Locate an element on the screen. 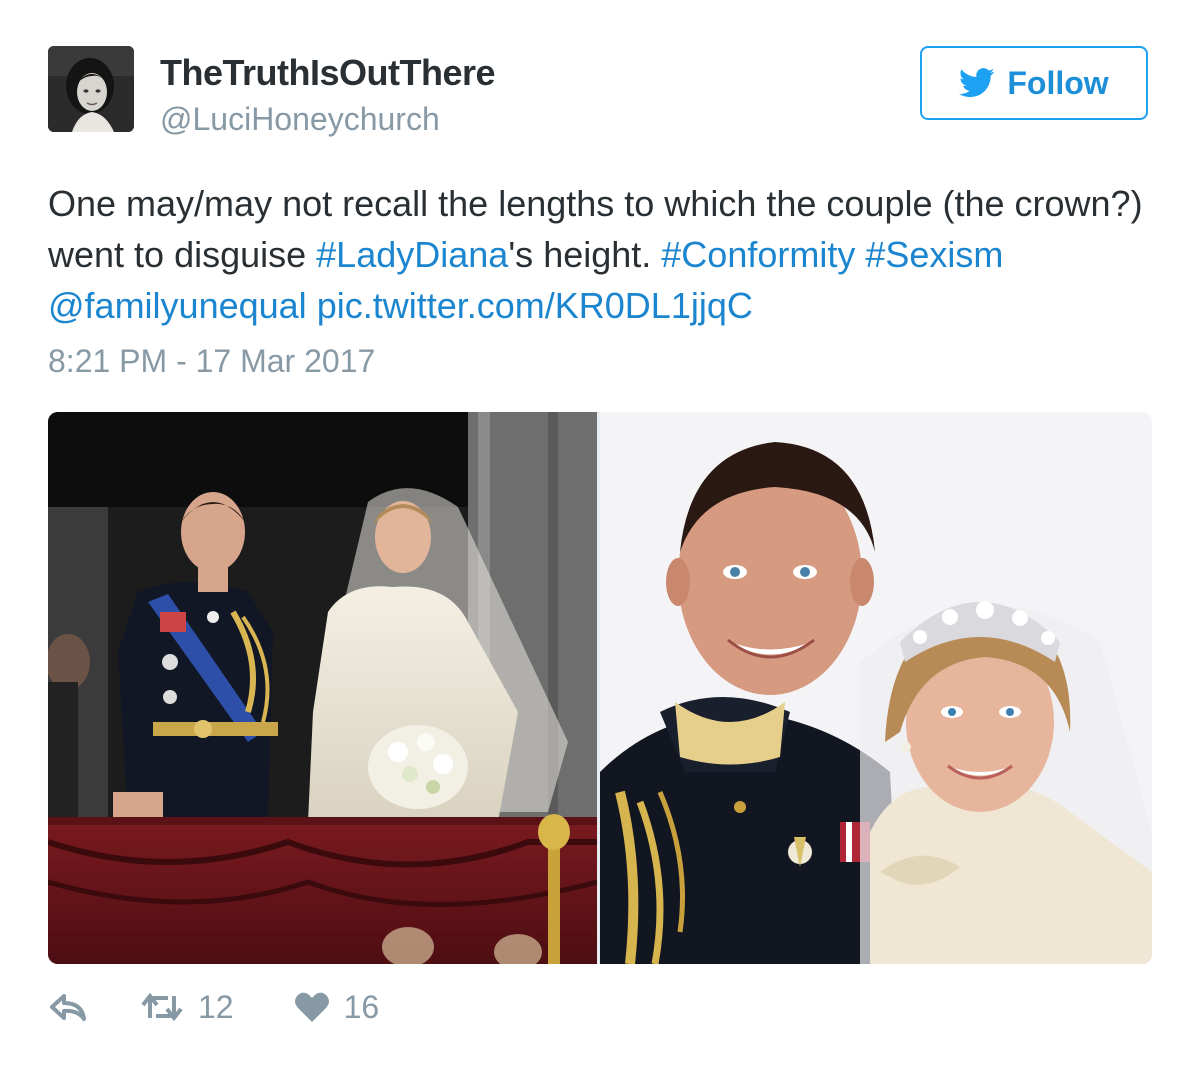 This screenshot has width=1200, height=1065. tweet-actions: 12 16 is located at coordinates (213, 1007).